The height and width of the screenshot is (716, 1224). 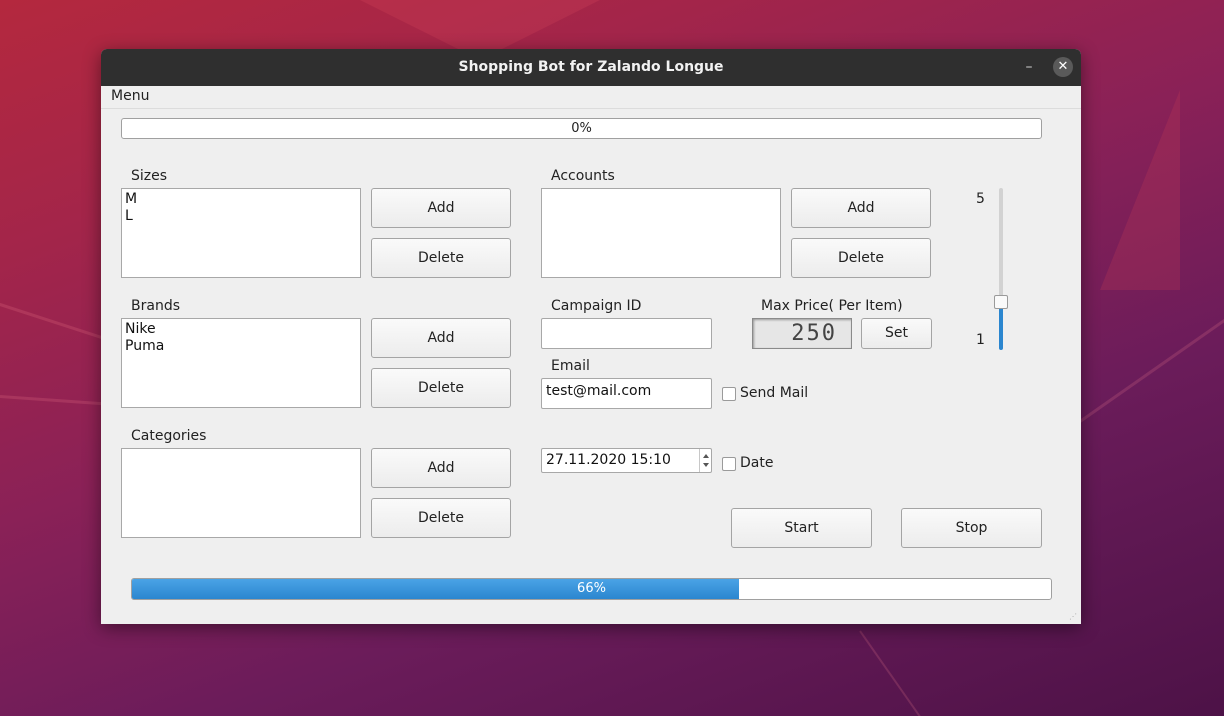 What do you see at coordinates (583, 176) in the screenshot?
I see `accounts-label: Accounts` at bounding box center [583, 176].